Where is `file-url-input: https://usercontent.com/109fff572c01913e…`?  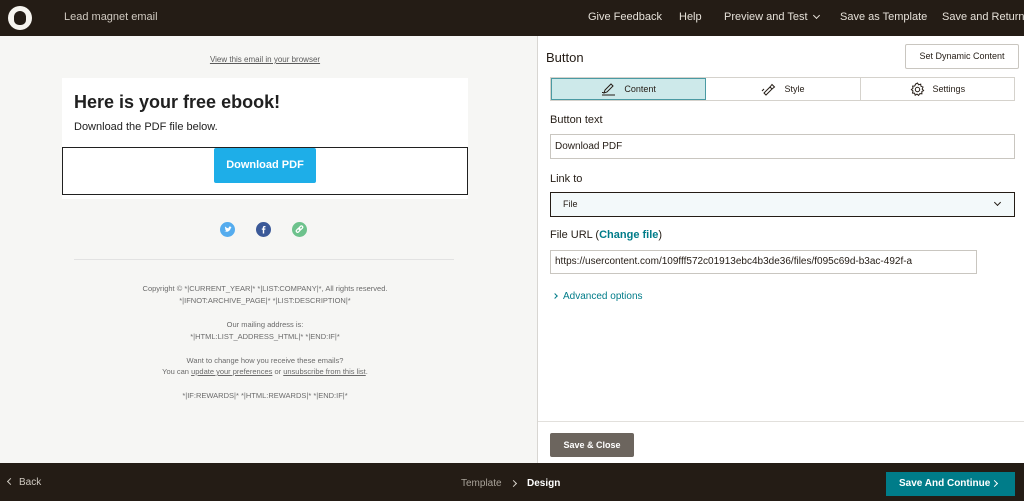
file-url-input: https://usercontent.com/109fff572c01913e… is located at coordinates (763, 262).